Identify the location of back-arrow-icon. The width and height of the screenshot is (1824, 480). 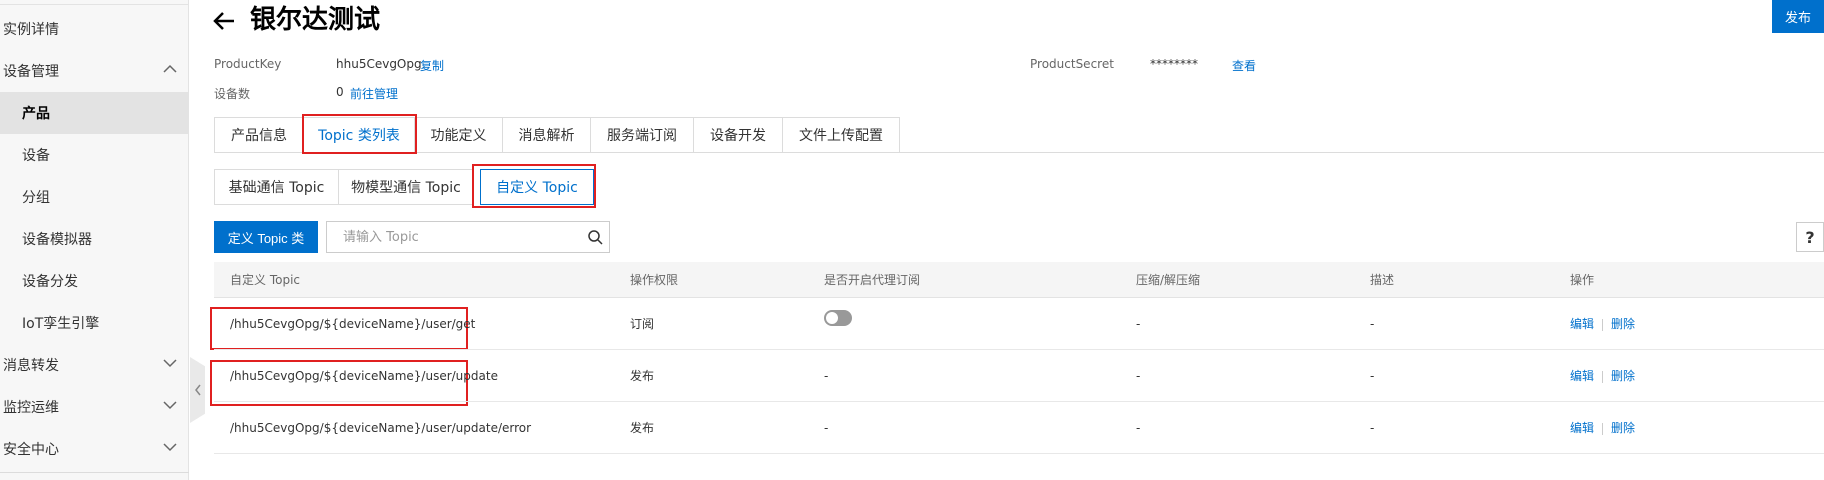
(224, 21).